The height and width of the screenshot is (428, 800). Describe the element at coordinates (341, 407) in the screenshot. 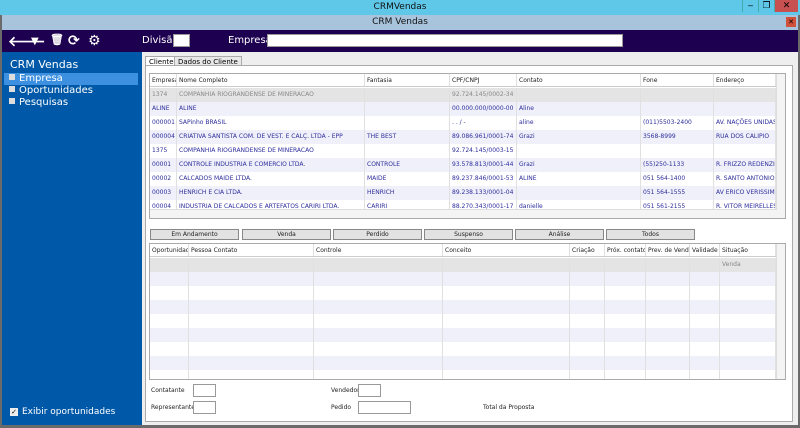

I see `pedido-label: Pedido` at that location.